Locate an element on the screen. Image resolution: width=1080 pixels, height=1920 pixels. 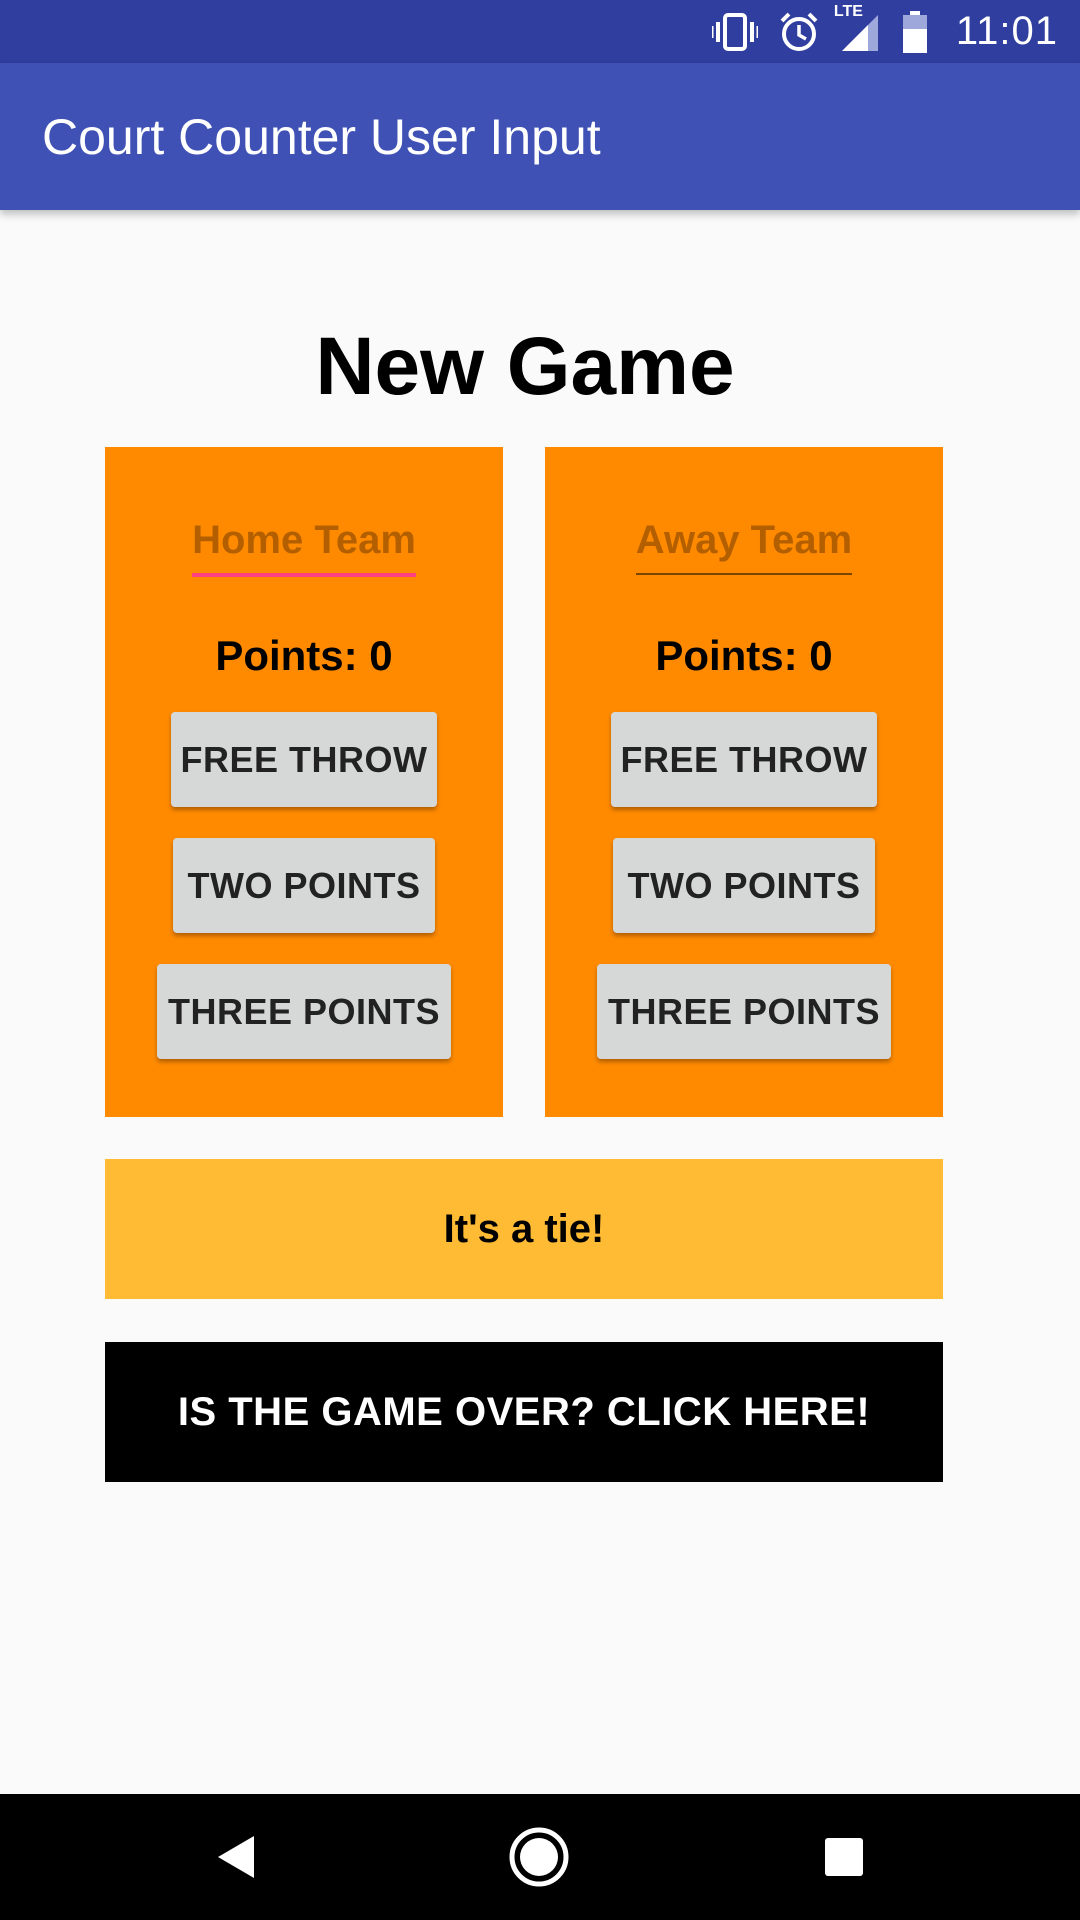
home-free-throw-button: FREE THROW is located at coordinates (304, 759).